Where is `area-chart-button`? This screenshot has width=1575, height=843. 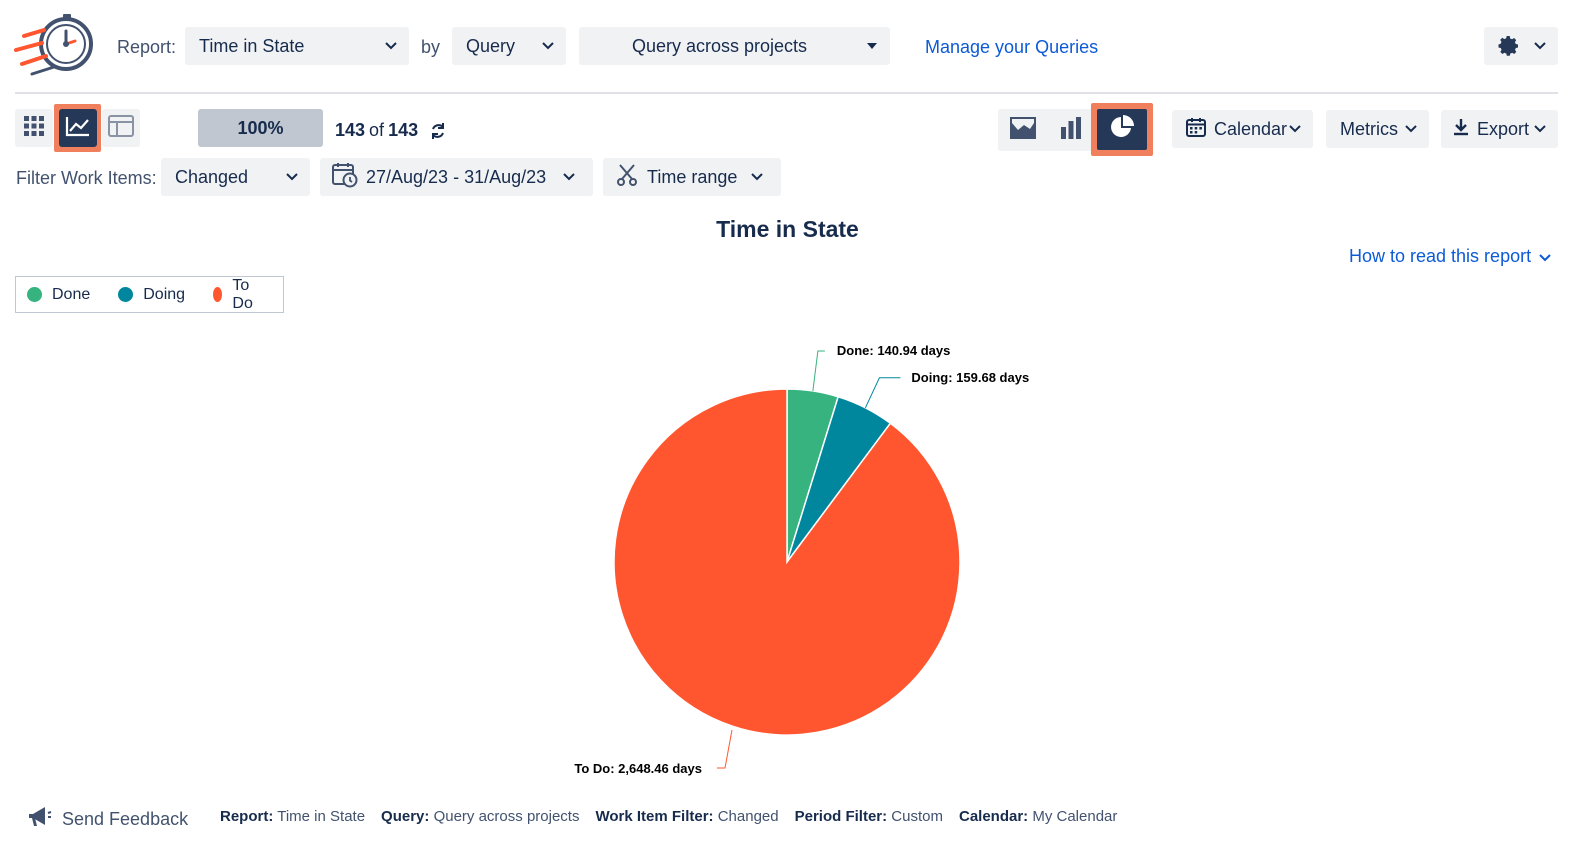 area-chart-button is located at coordinates (1023, 130).